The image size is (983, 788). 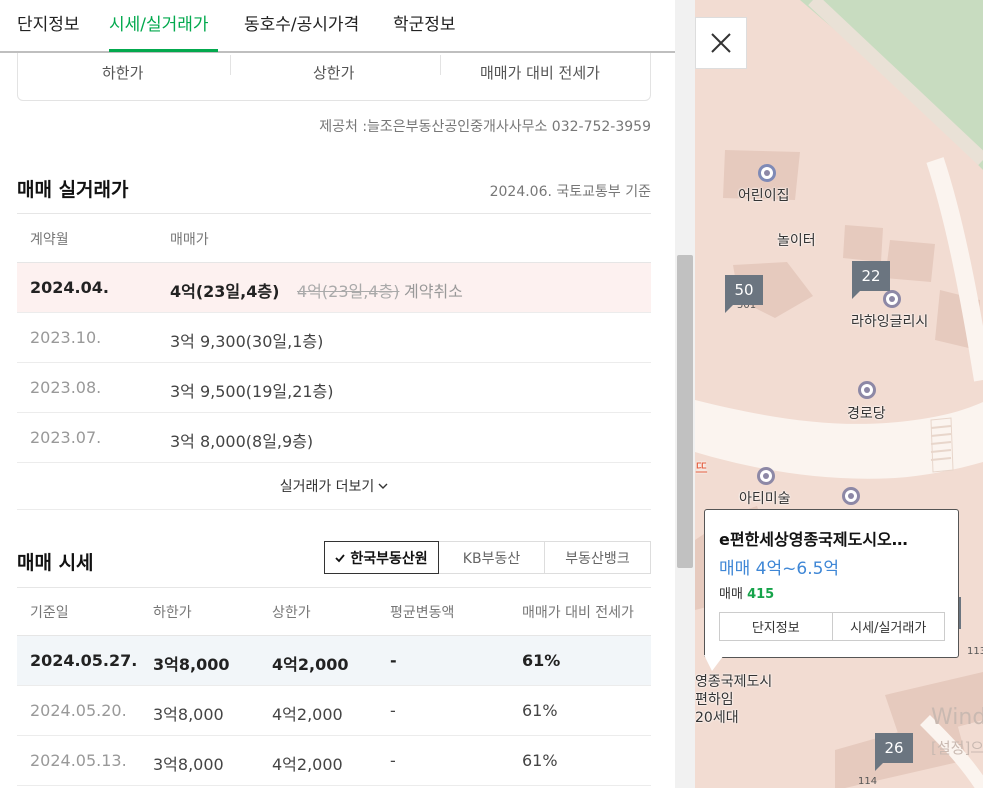 What do you see at coordinates (159, 22) in the screenshot?
I see `tab-price: 시세/실거래가` at bounding box center [159, 22].